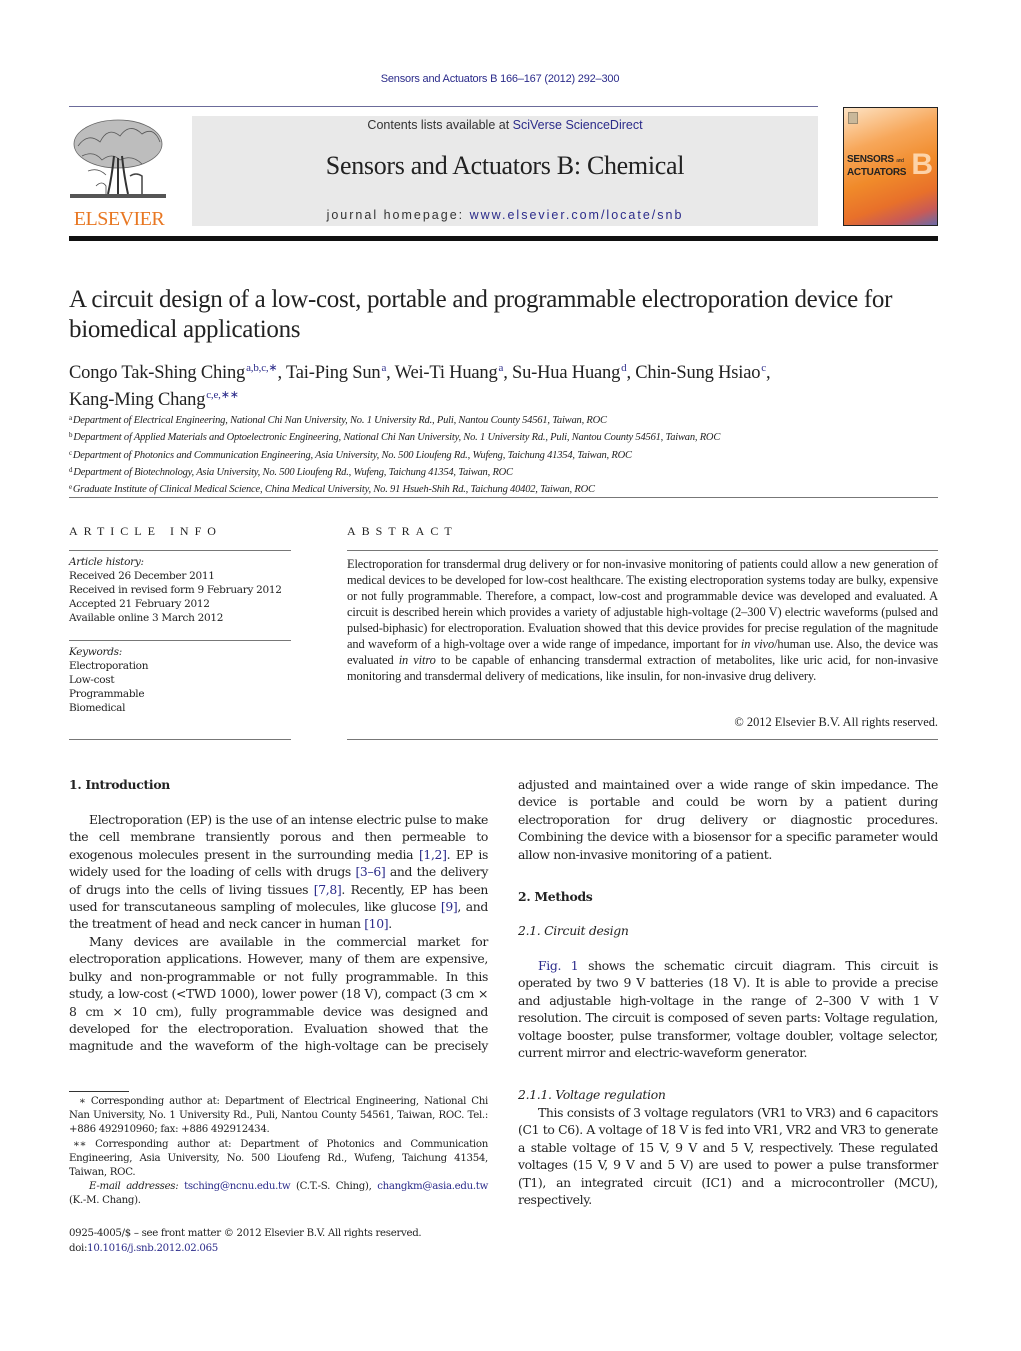 The image size is (1021, 1351). What do you see at coordinates (417, 660) in the screenshot?
I see `abstract-italic: in vitro` at bounding box center [417, 660].